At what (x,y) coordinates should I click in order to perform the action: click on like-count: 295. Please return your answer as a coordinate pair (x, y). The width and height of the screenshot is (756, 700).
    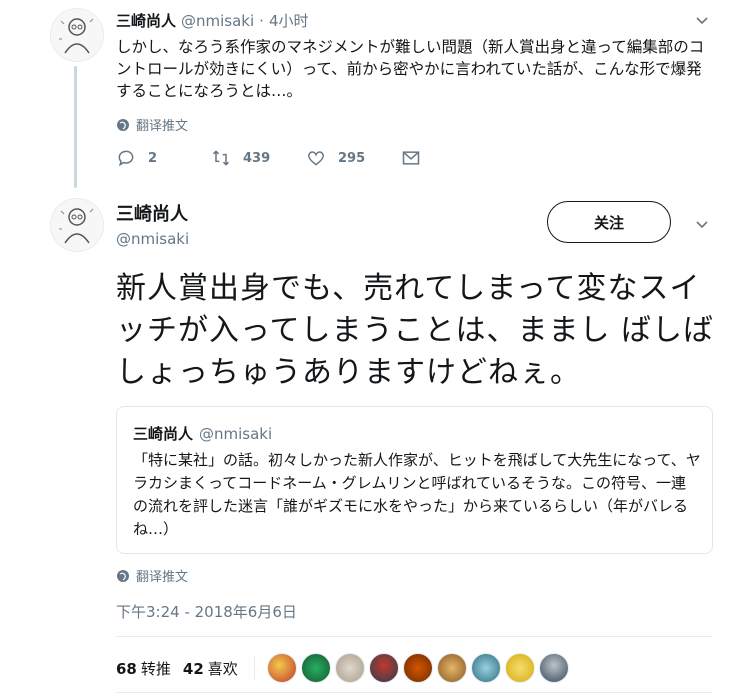
    Looking at the image, I should click on (352, 158).